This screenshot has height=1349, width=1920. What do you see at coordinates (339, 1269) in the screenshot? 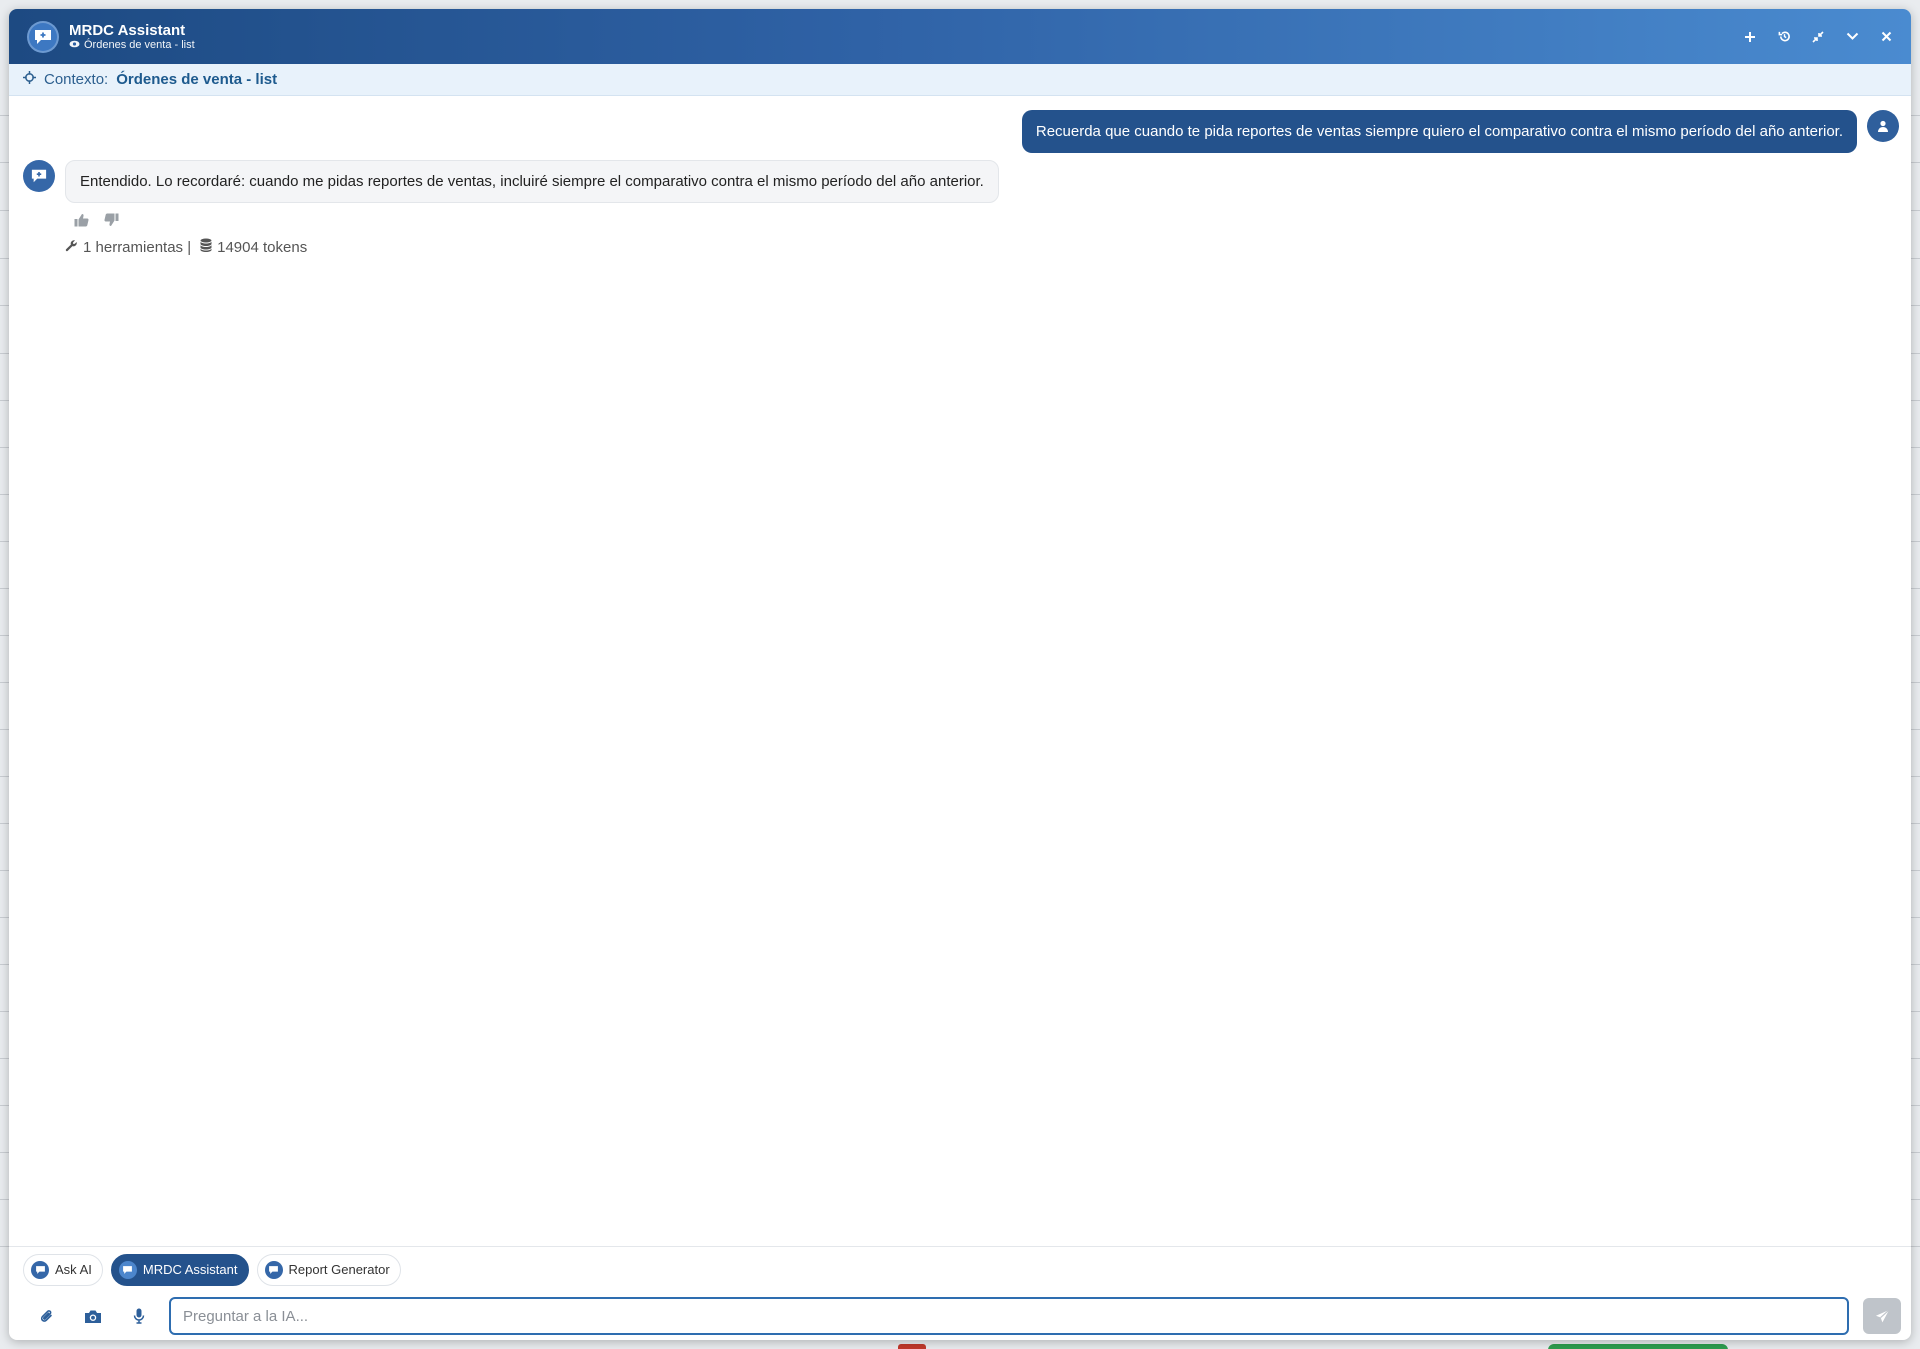
I see `agent-tab-label: Report Generator` at bounding box center [339, 1269].